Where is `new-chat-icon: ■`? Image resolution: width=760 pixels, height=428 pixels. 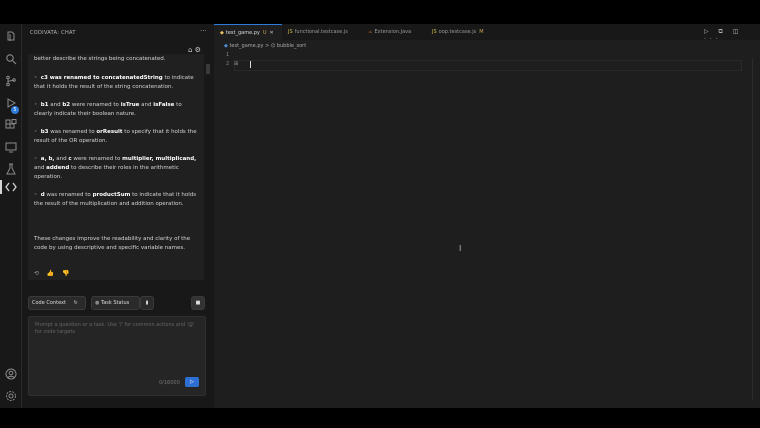
new-chat-icon: ■ is located at coordinates (198, 303).